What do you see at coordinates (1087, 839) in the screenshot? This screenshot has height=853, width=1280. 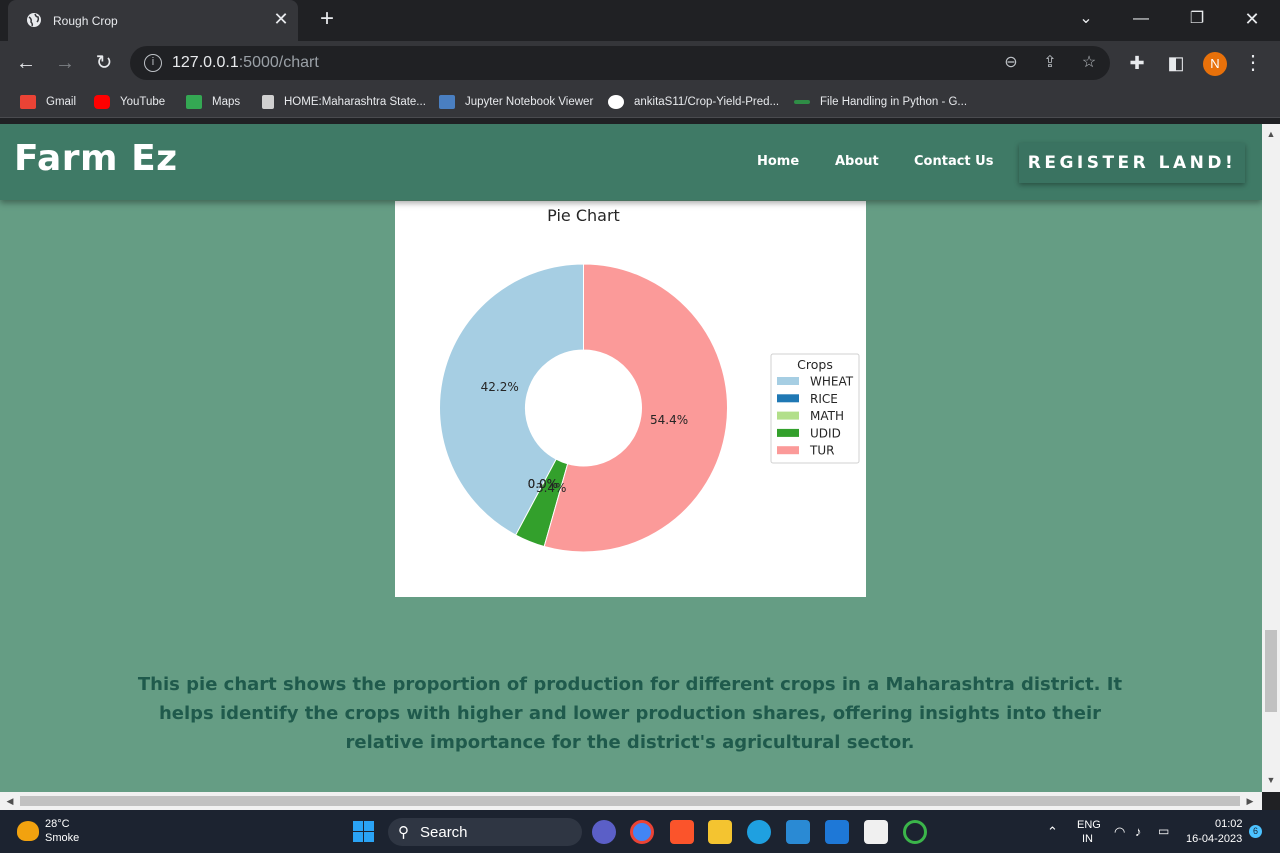 I see `language-bottom: IN` at bounding box center [1087, 839].